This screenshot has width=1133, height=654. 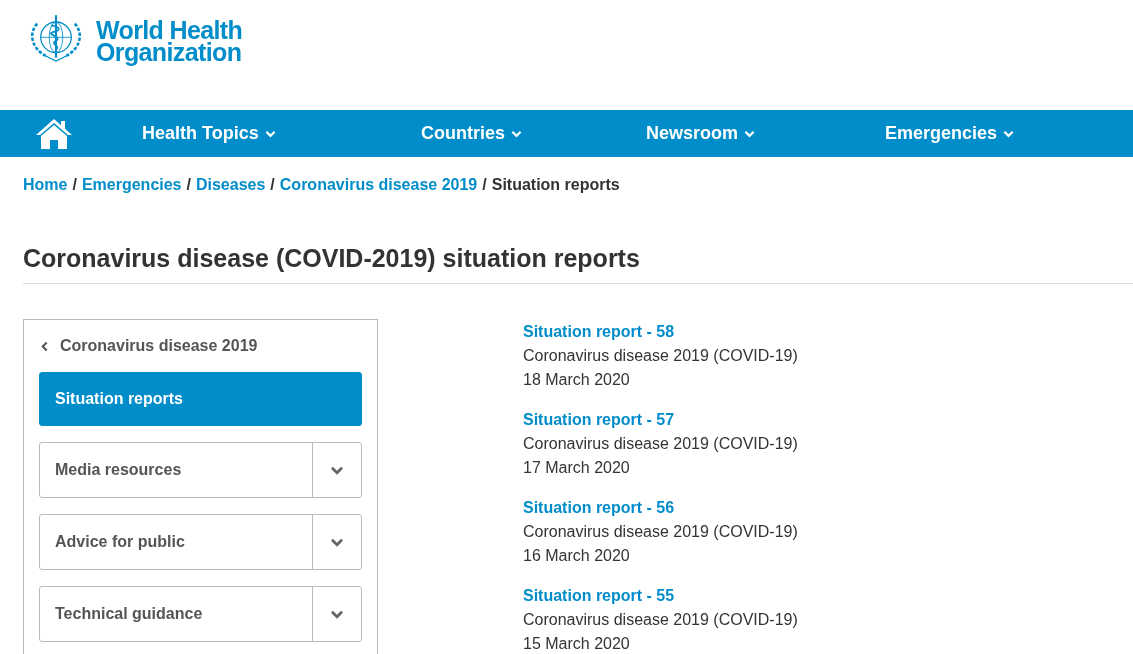 I want to click on report-date: 15 March 2020, so click(x=577, y=644).